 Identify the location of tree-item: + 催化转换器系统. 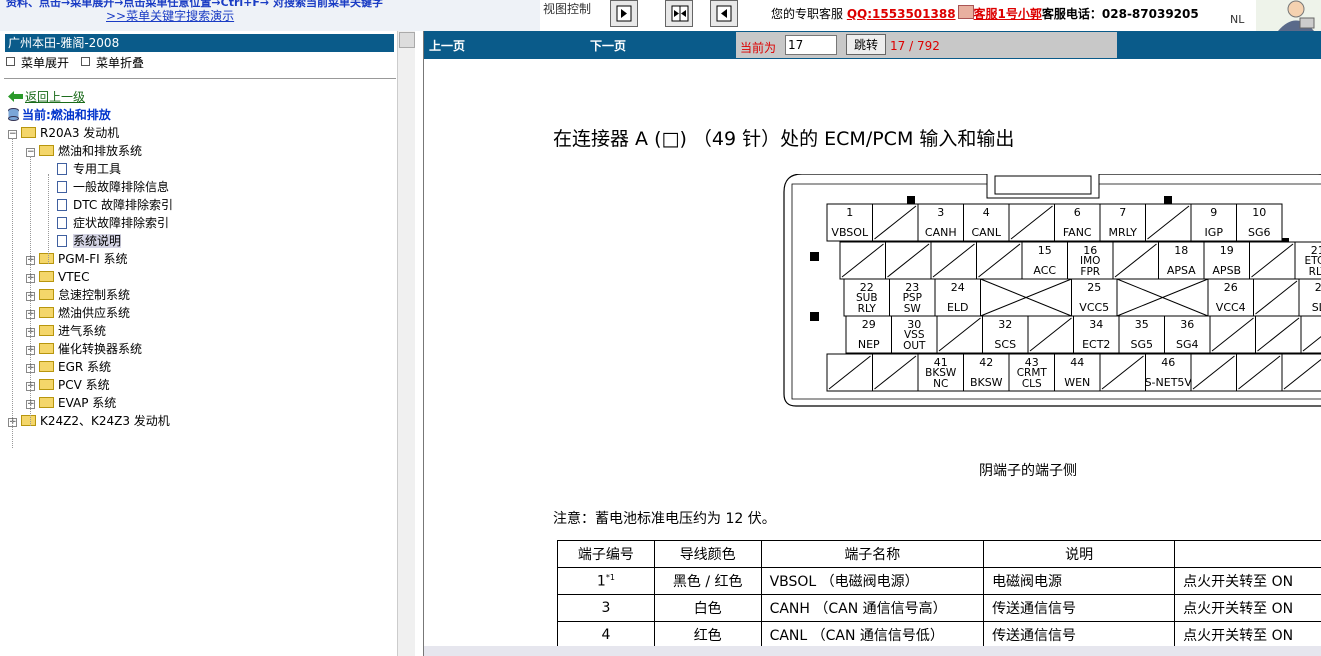
(84, 349).